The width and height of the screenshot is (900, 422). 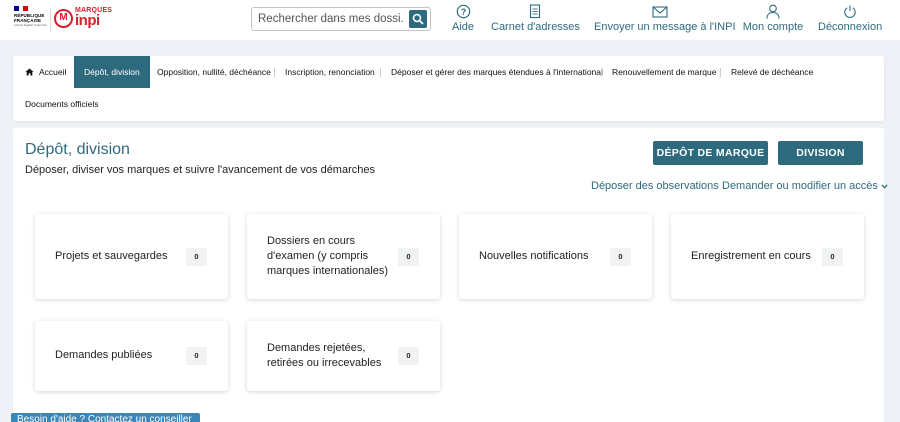 I want to click on depot-marque-button: DÉPÔT DE MARQUE, so click(x=710, y=153).